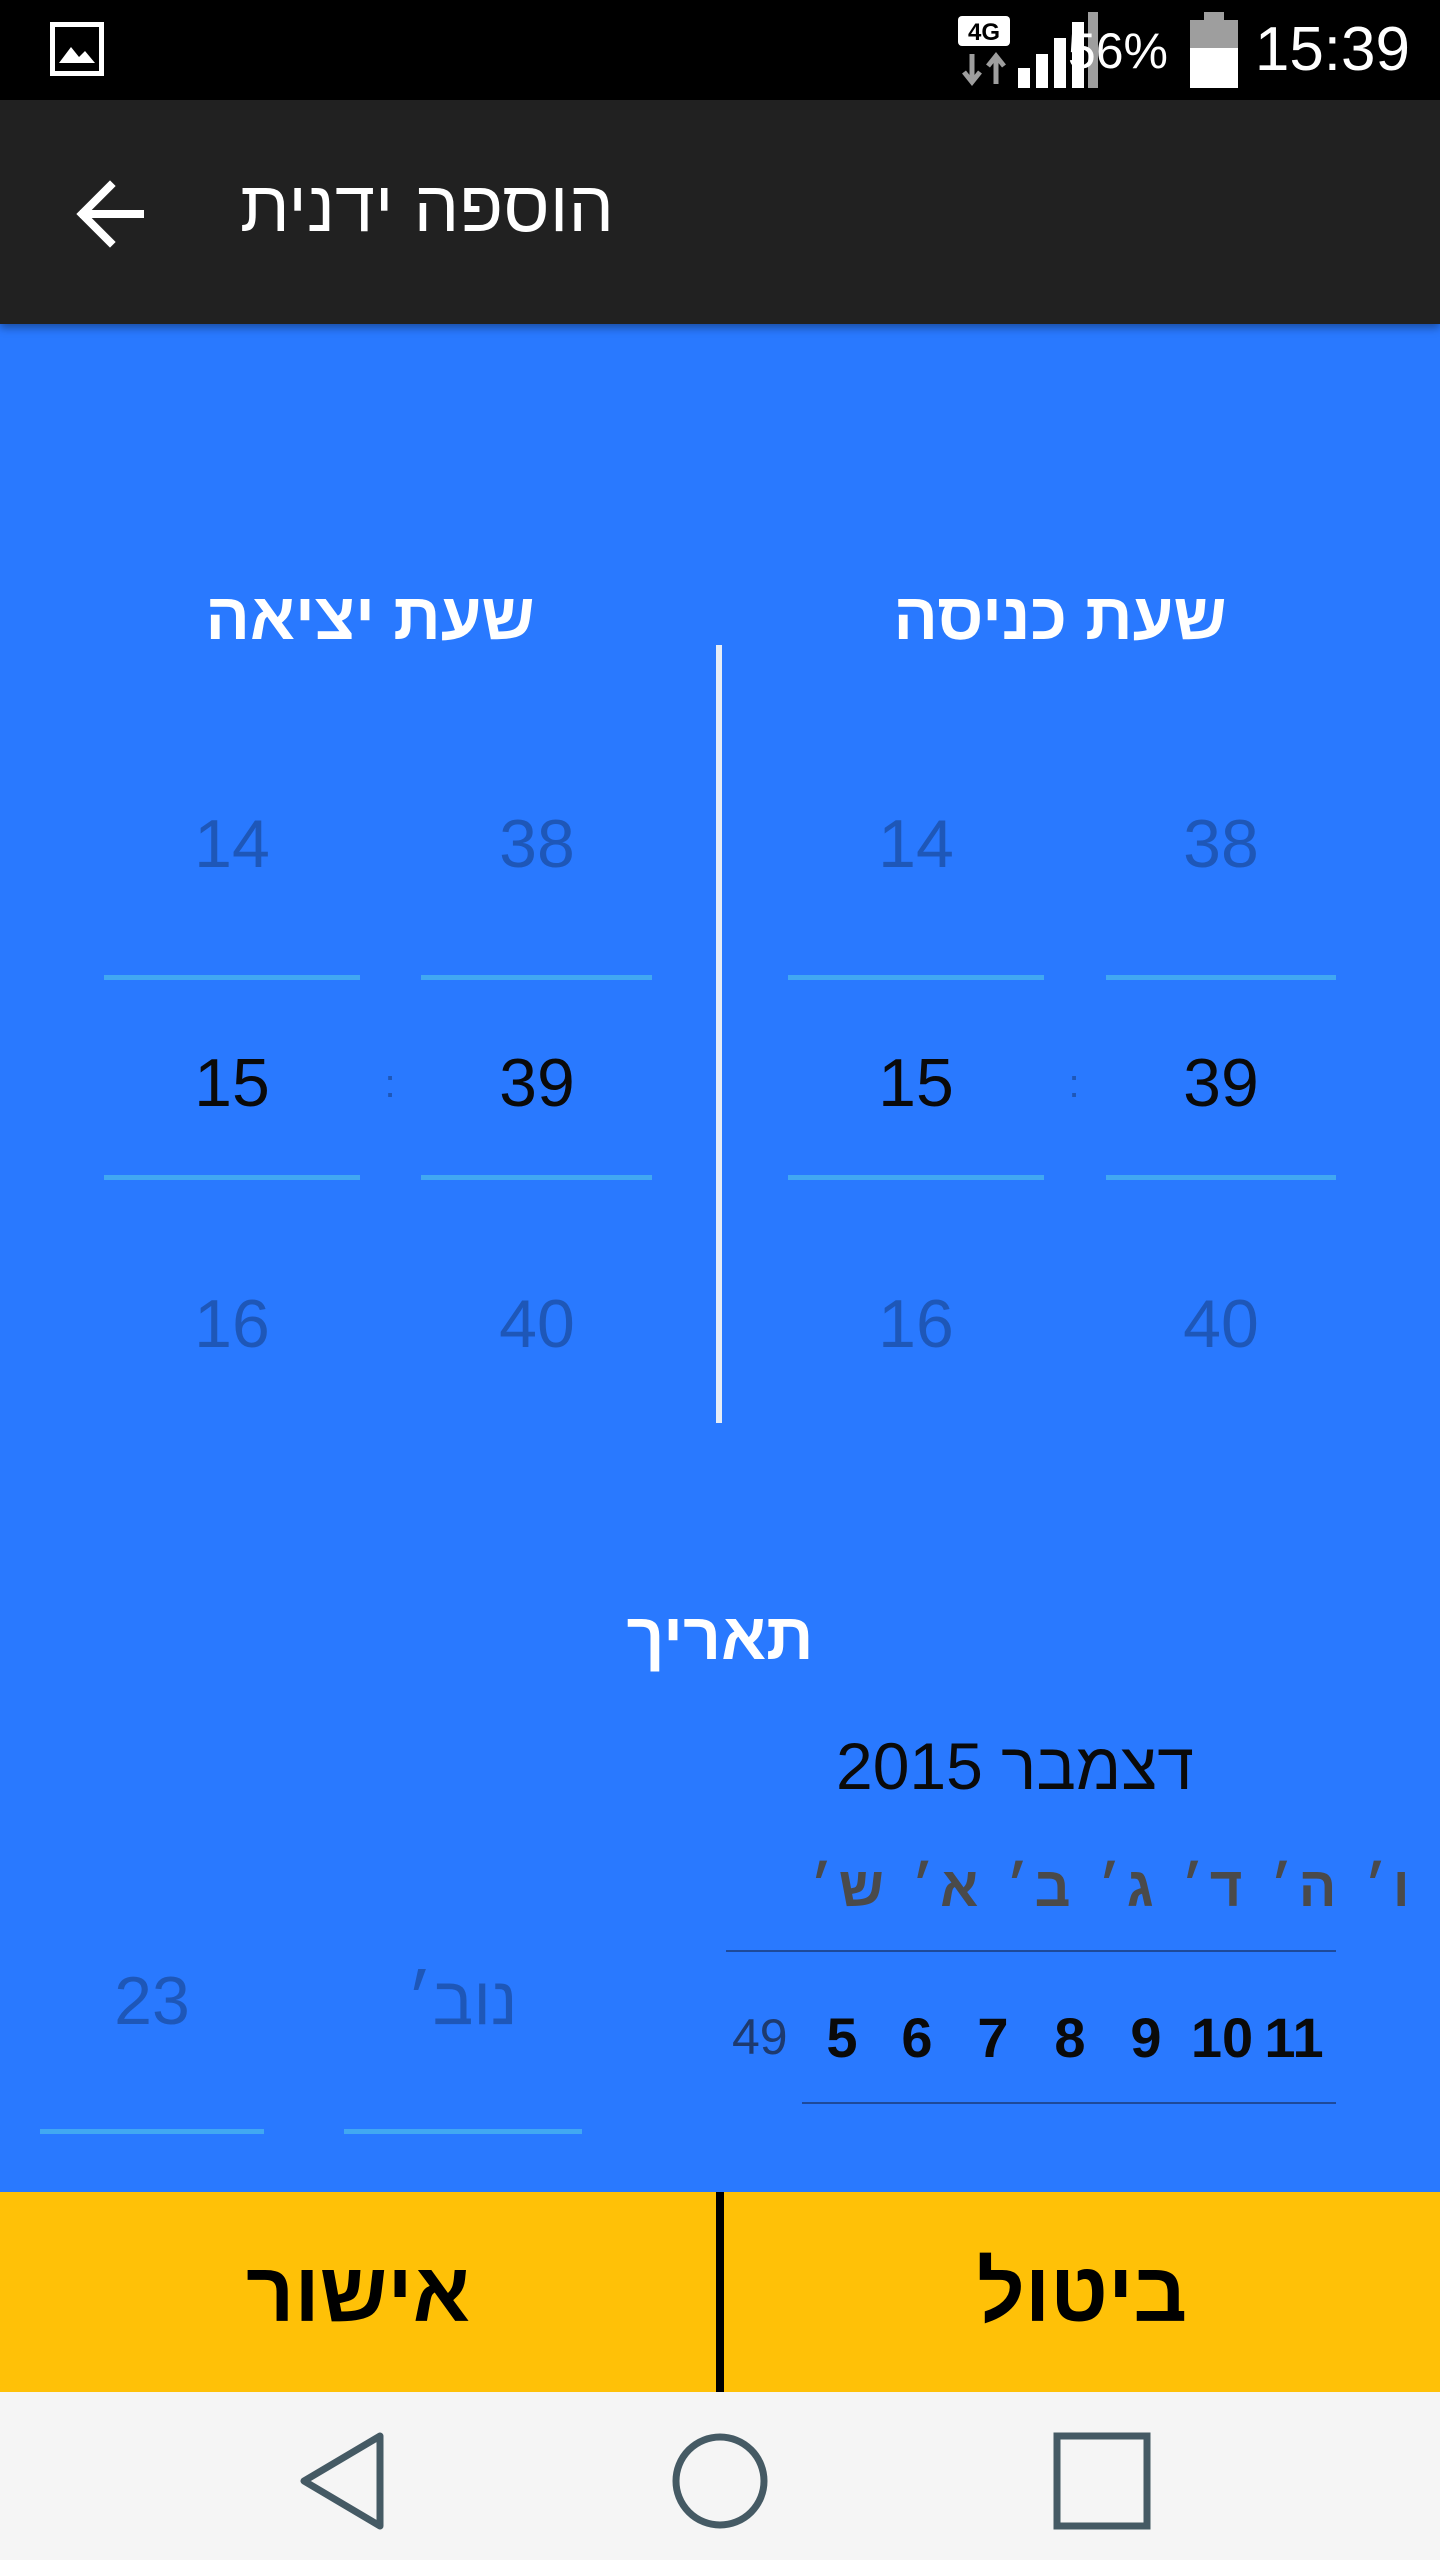  What do you see at coordinates (1015, 1766) in the screenshot?
I see `calendar-month-label: דצמבר 2015` at bounding box center [1015, 1766].